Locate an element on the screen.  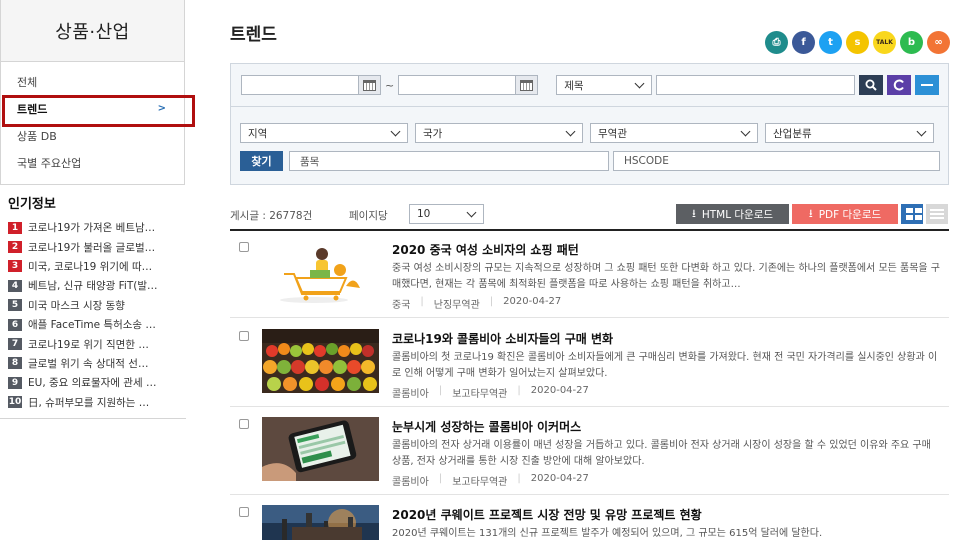
facebook-icon: f is located at coordinates (803, 42).